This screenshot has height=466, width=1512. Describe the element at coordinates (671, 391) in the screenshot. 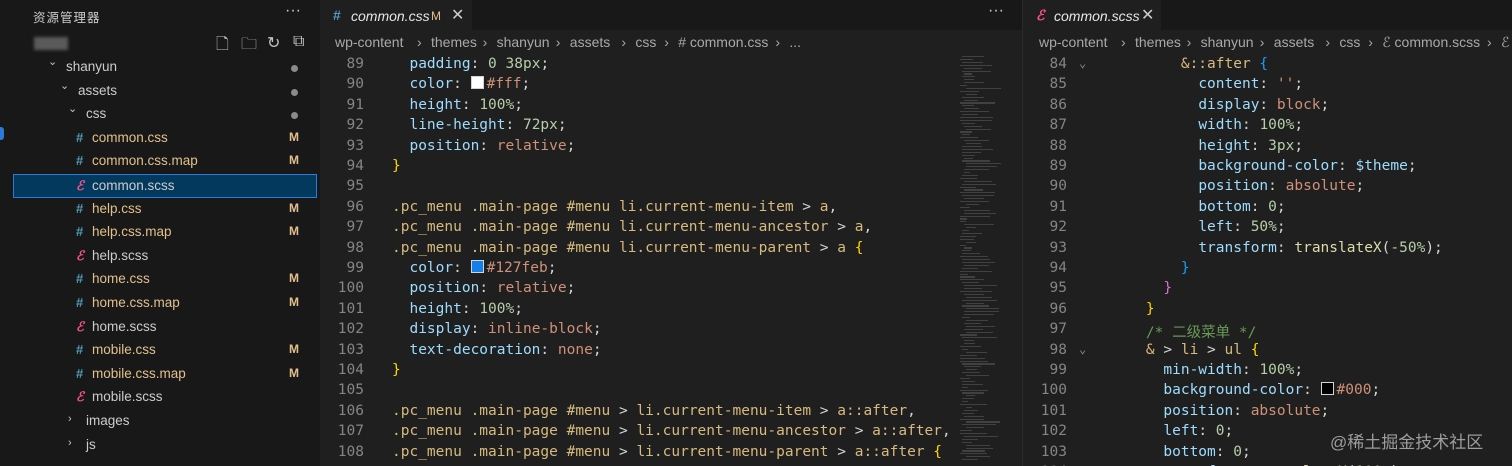

I see `code-line: 105` at that location.